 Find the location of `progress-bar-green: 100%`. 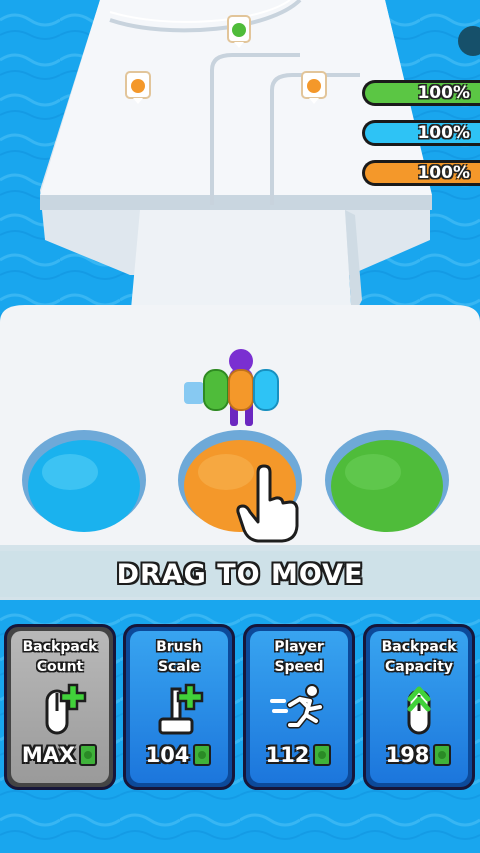

progress-bar-green: 100% is located at coordinates (421, 93).